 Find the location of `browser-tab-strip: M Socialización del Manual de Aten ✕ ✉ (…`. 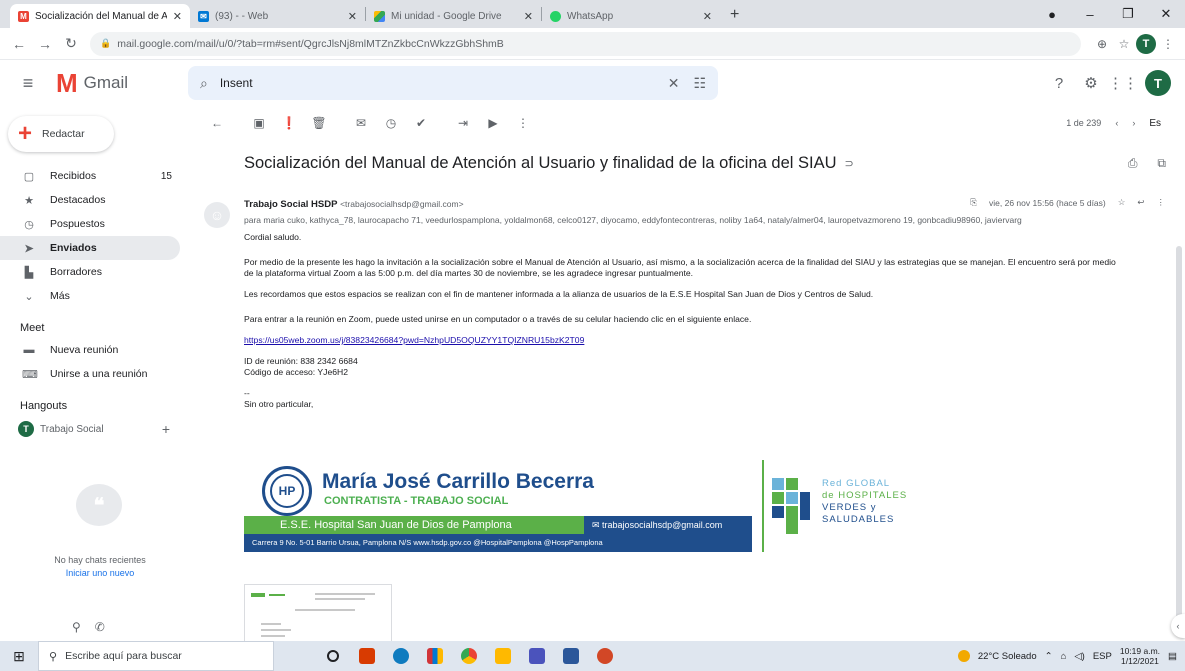

browser-tab-strip: M Socialización del Manual de Aten ✕ ✉ (… is located at coordinates (592, 14).